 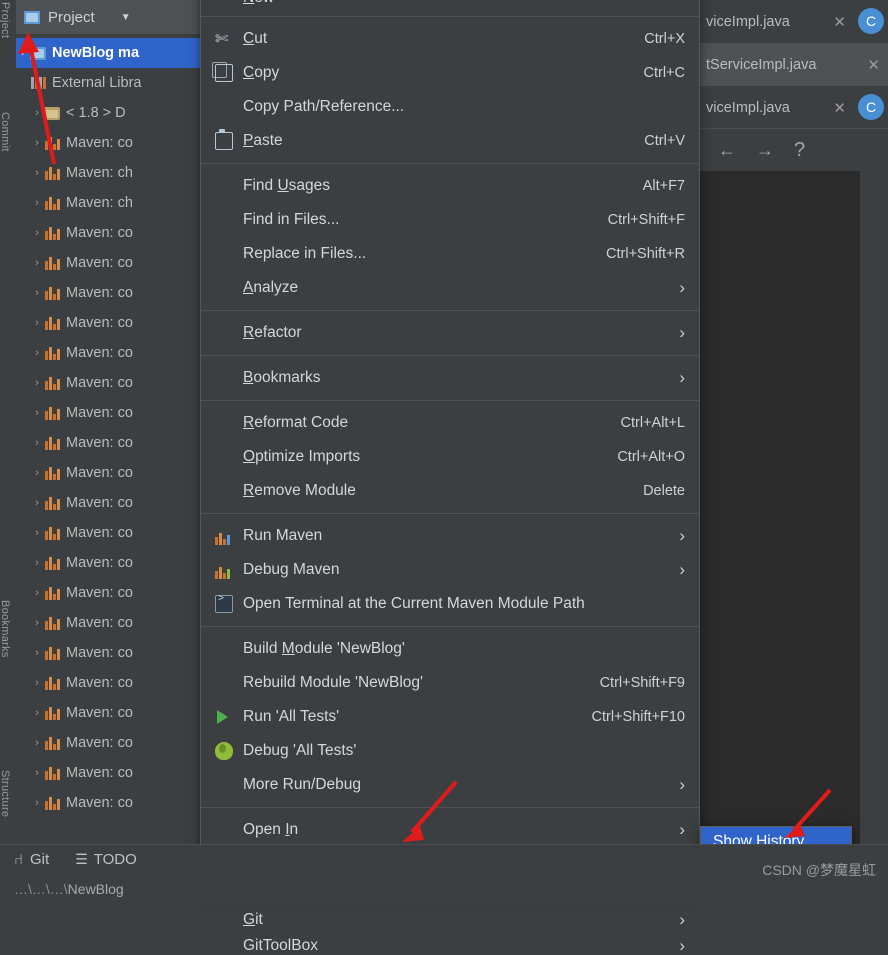 What do you see at coordinates (450, 751) in the screenshot?
I see `menu-item-debug-all-tests: Debug 'All Tests'` at bounding box center [450, 751].